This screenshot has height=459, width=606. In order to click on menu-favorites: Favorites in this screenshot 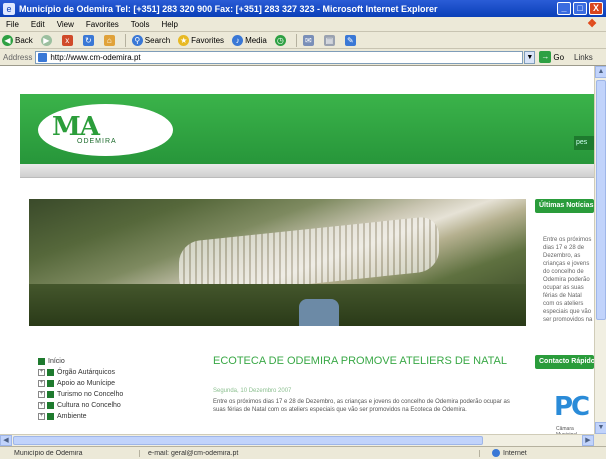, I will do `click(102, 24)`.